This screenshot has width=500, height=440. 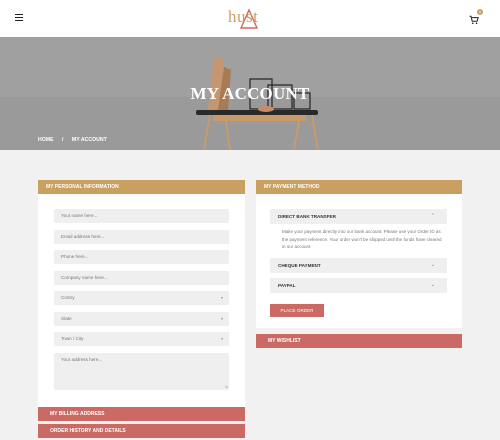 What do you see at coordinates (358, 285) in the screenshot?
I see `payment-option-paypal: PAYPAL ⌄` at bounding box center [358, 285].